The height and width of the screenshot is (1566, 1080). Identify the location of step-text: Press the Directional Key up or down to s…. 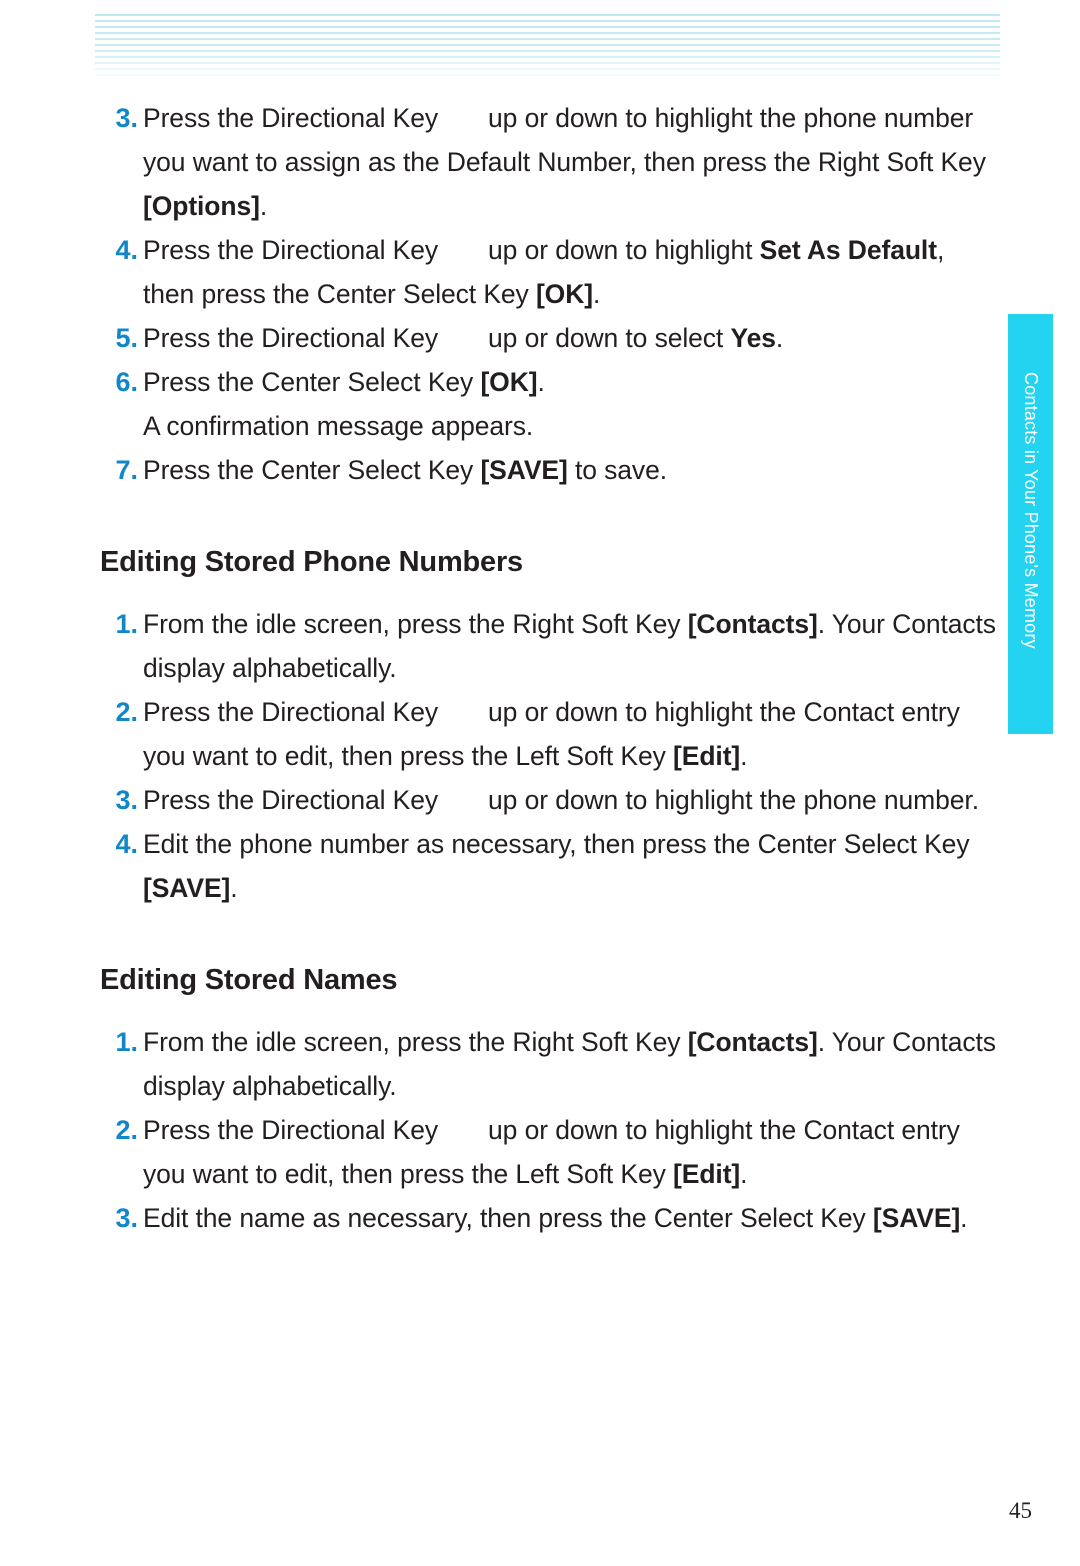
(571, 338).